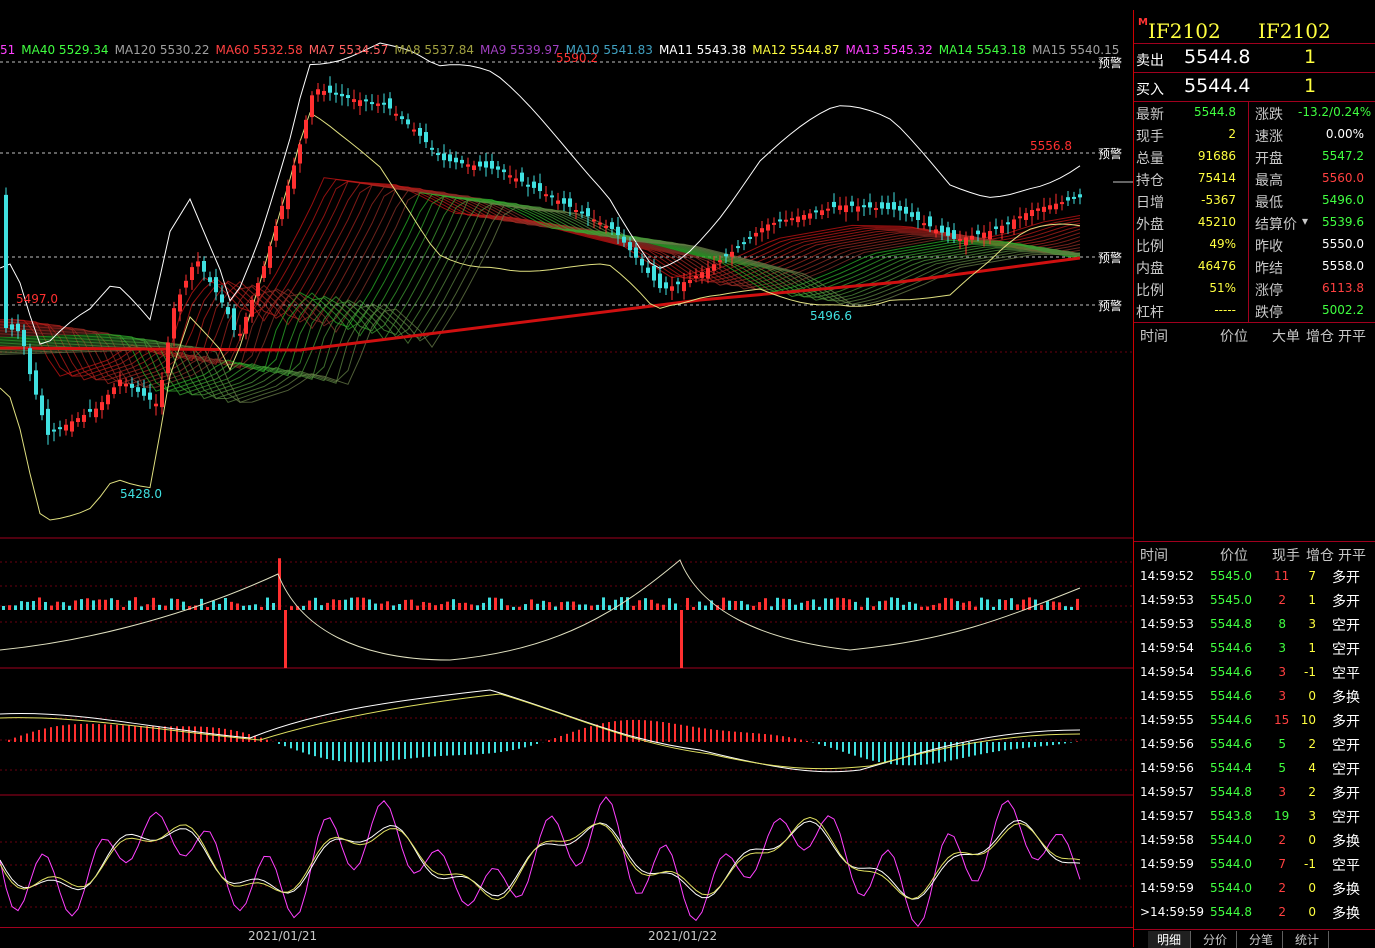 Image resolution: width=1375 pixels, height=948 pixels. I want to click on bid-qty: 1, so click(1310, 86).